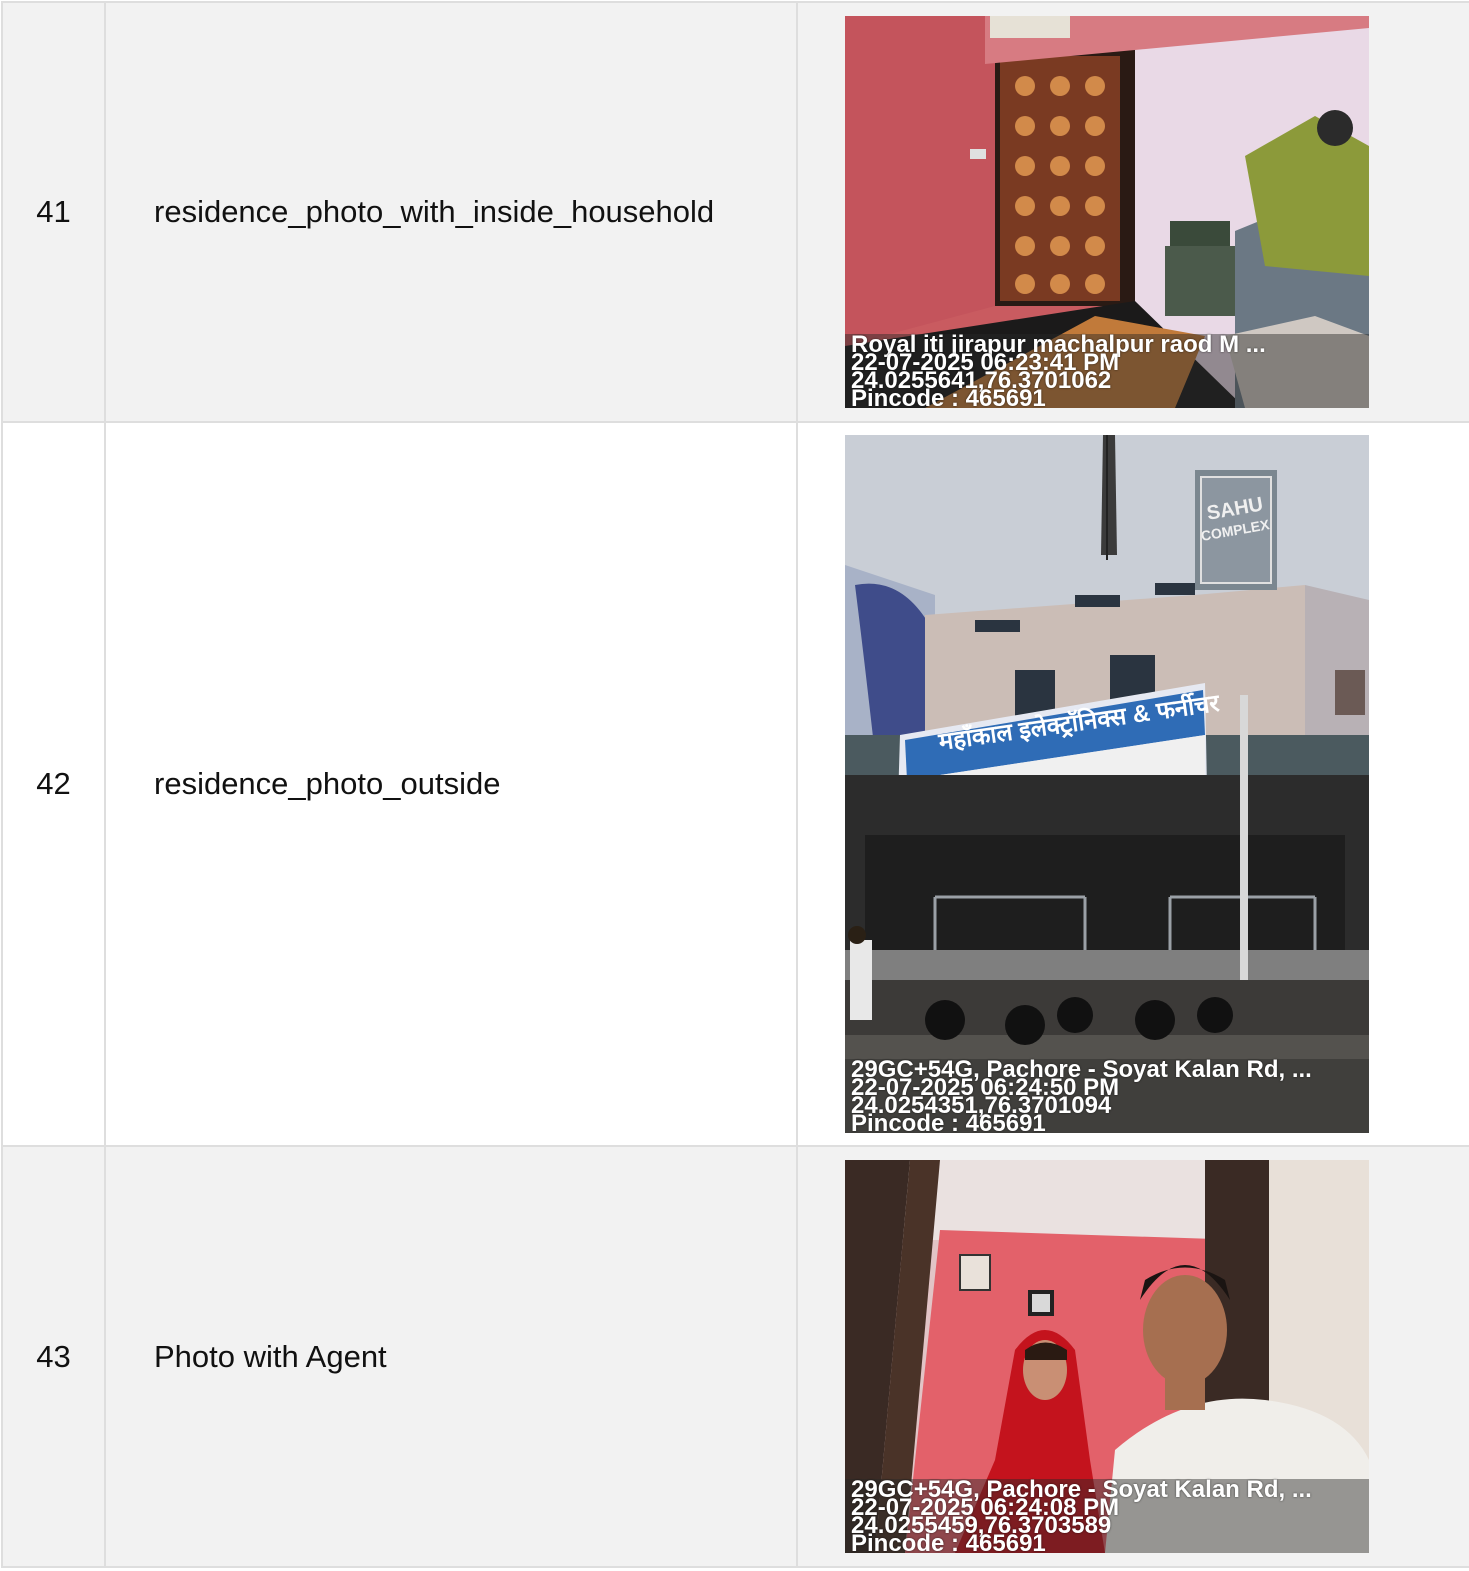 The image size is (1469, 1571). I want to click on row-index: 42, so click(53, 784).